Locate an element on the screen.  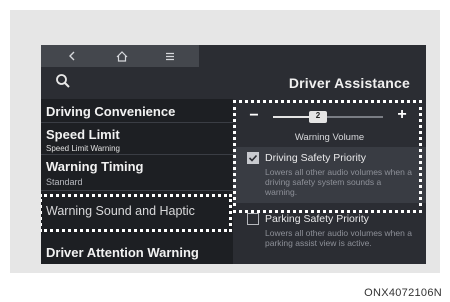
menu-item-label: Warning Timing is located at coordinates (95, 166).